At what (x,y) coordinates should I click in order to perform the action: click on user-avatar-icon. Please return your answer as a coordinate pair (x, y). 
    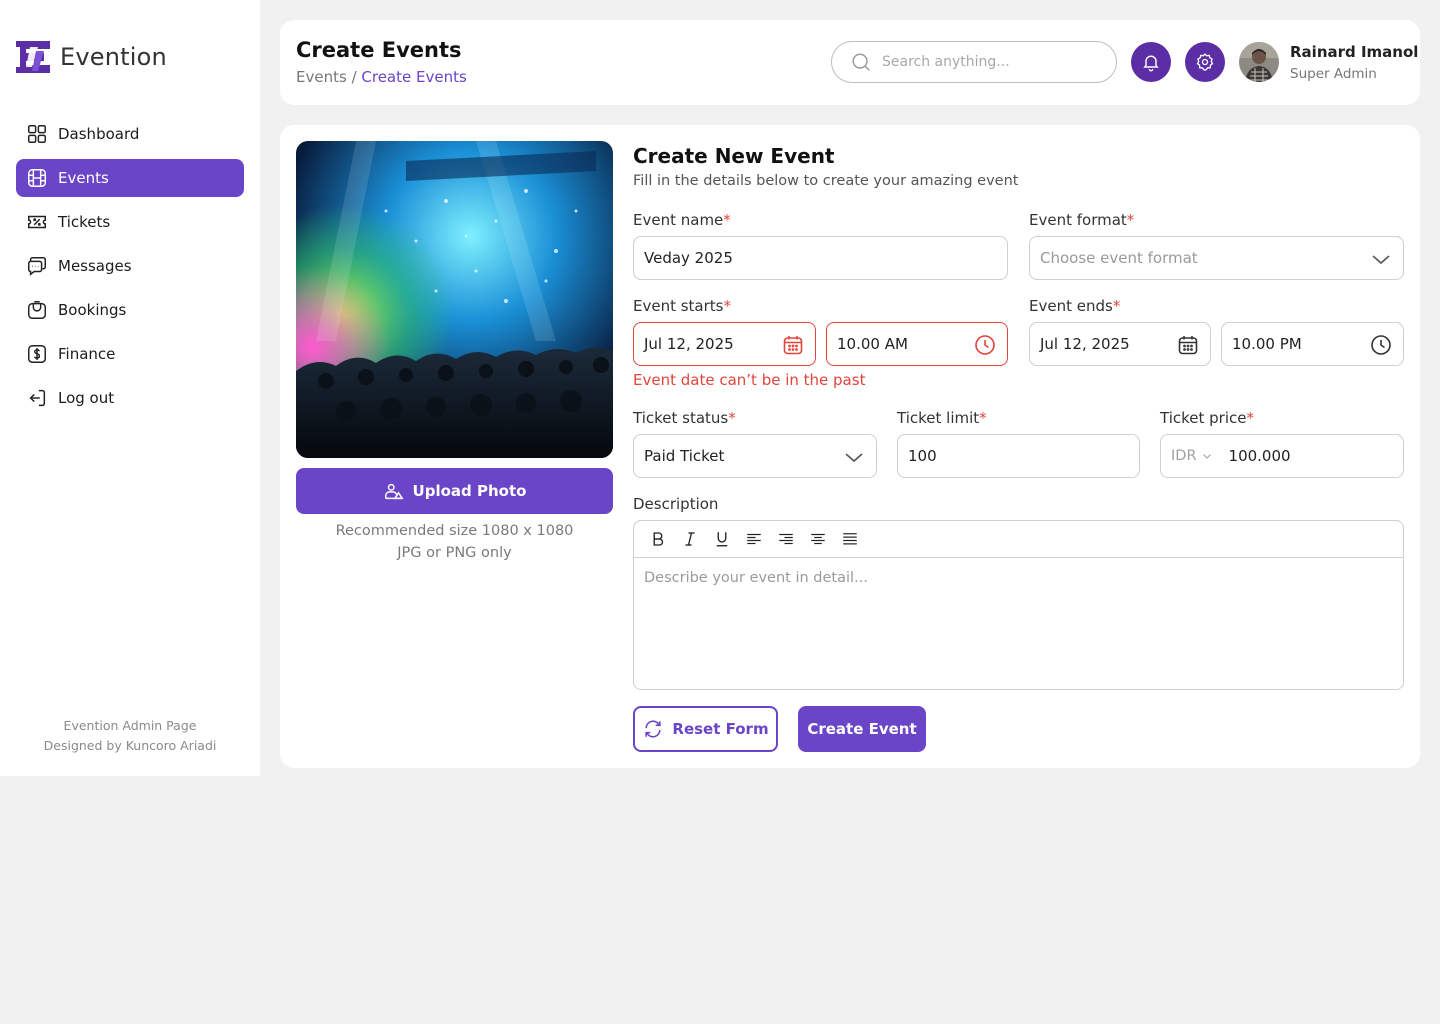
    Looking at the image, I should click on (1259, 62).